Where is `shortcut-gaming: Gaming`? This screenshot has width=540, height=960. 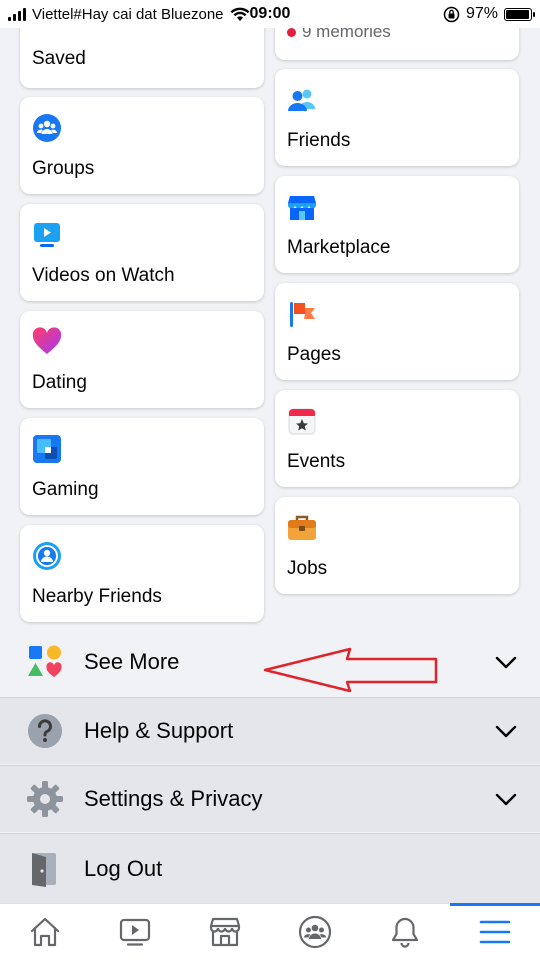
shortcut-gaming: Gaming is located at coordinates (142, 466).